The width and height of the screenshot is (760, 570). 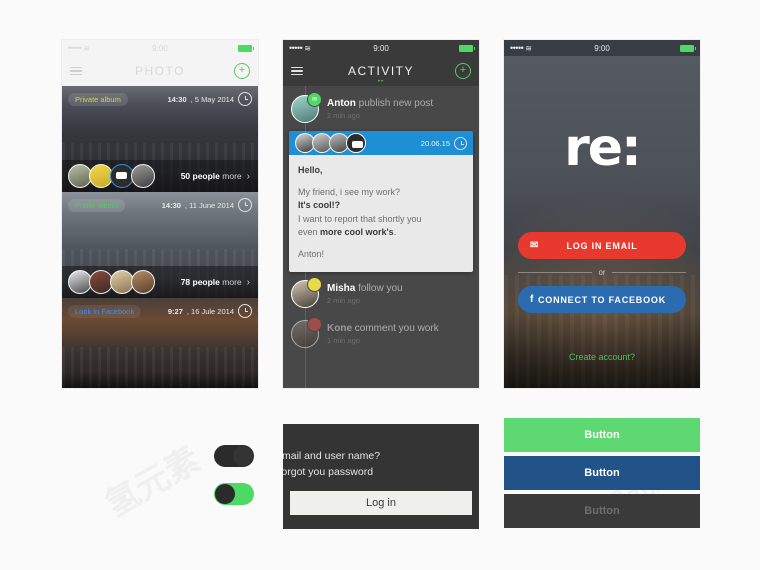 What do you see at coordinates (395, 232) in the screenshot?
I see `post-line-4d: .` at bounding box center [395, 232].